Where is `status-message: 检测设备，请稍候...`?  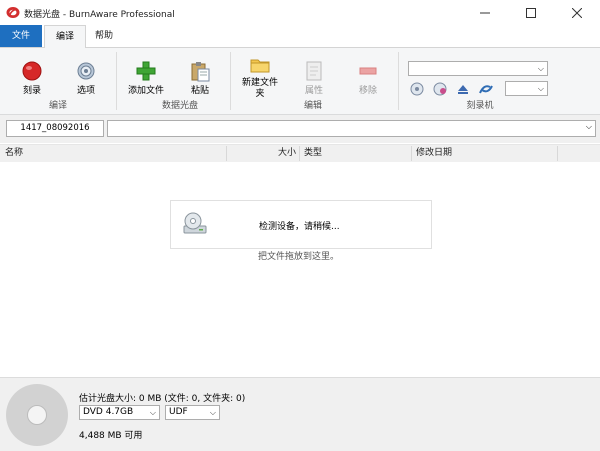
status-message: 检测设备，请稍候... is located at coordinates (299, 227).